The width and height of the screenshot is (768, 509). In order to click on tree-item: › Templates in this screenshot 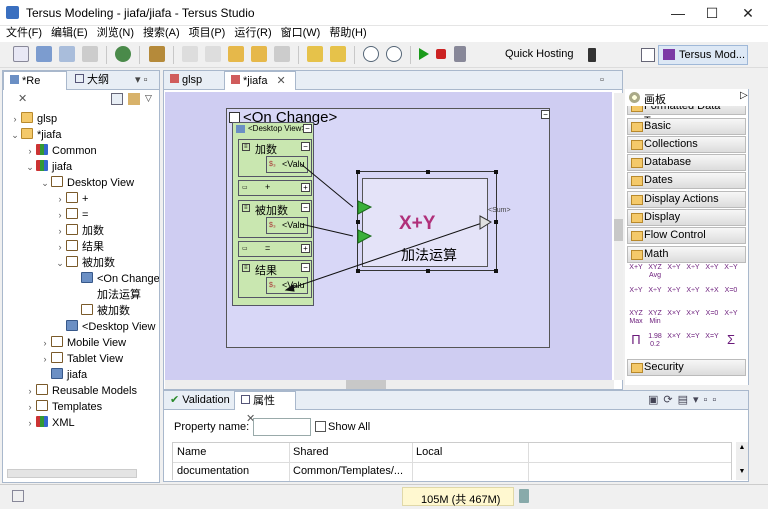, I will do `click(63, 407)`.